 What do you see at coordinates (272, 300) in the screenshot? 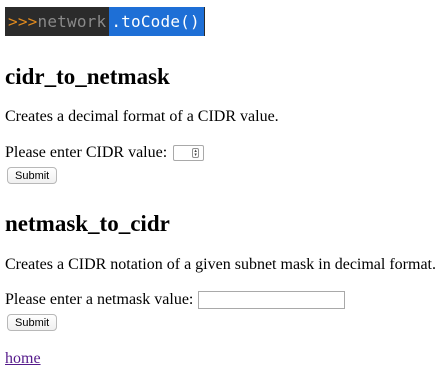
I see `netmask-text-input` at bounding box center [272, 300].